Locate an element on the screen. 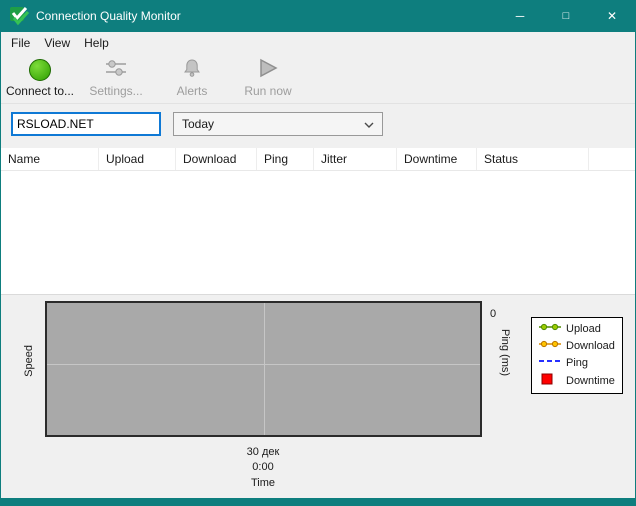 Image resolution: width=636 pixels, height=506 pixels. column-header-download: Download is located at coordinates (216, 159).